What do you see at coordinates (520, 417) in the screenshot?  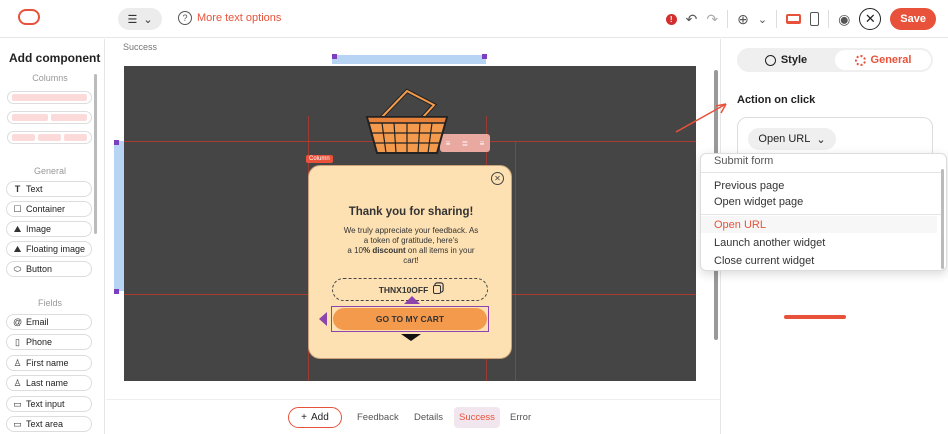 I see `tab-error: Error` at bounding box center [520, 417].